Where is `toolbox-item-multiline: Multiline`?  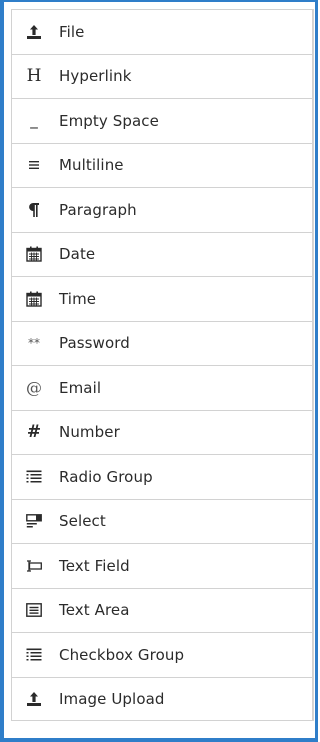 toolbox-item-multiline: Multiline is located at coordinates (162, 164).